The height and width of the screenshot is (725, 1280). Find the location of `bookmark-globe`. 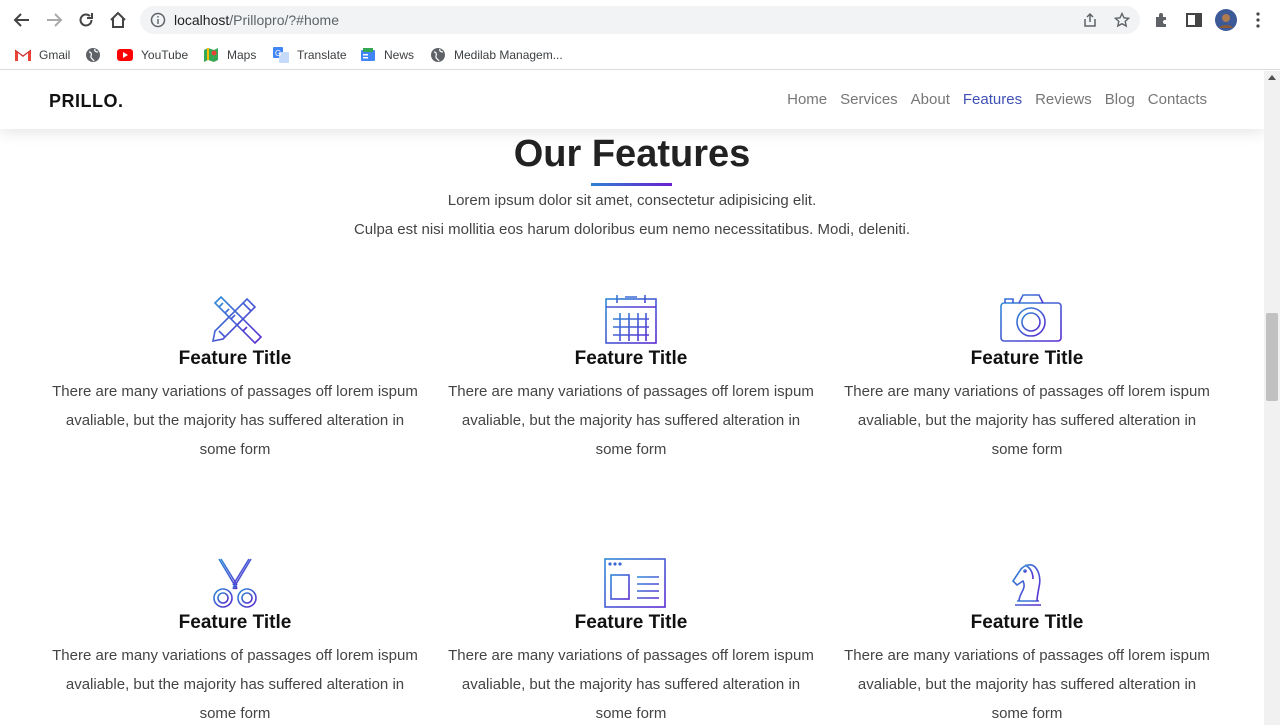

bookmark-globe is located at coordinates (97, 55).